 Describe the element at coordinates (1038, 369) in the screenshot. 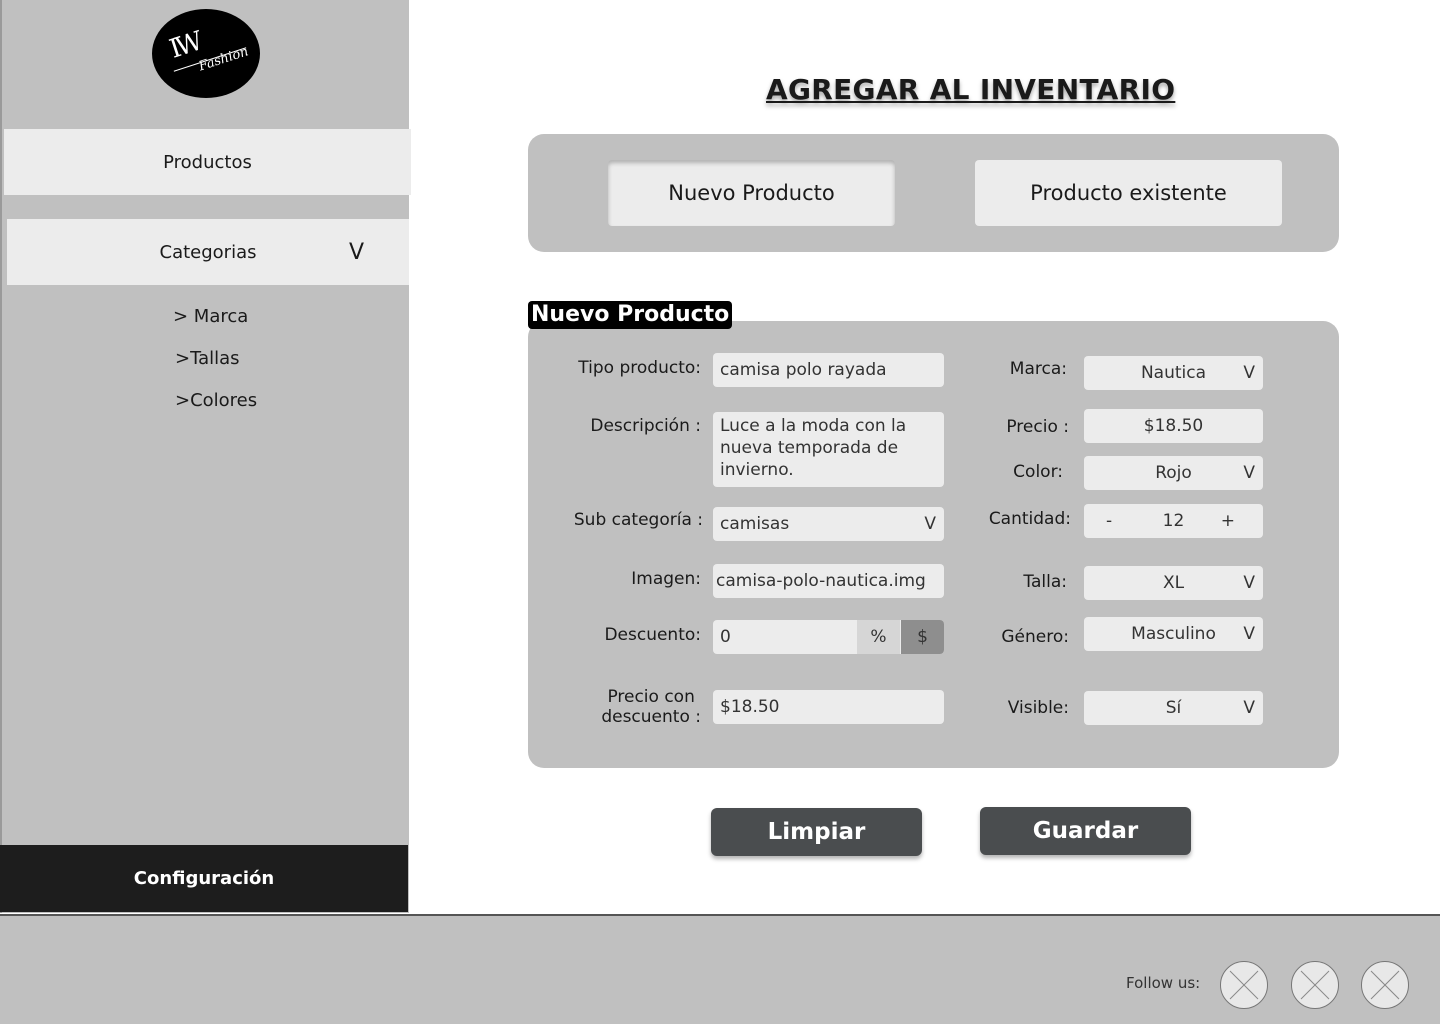

I see `marca-label: Marca:` at that location.